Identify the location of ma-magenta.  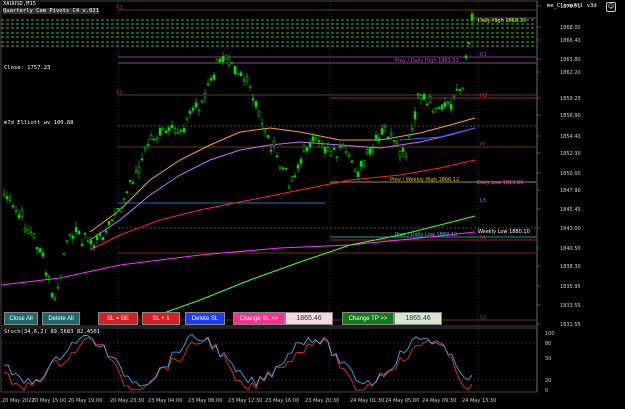
(238, 258).